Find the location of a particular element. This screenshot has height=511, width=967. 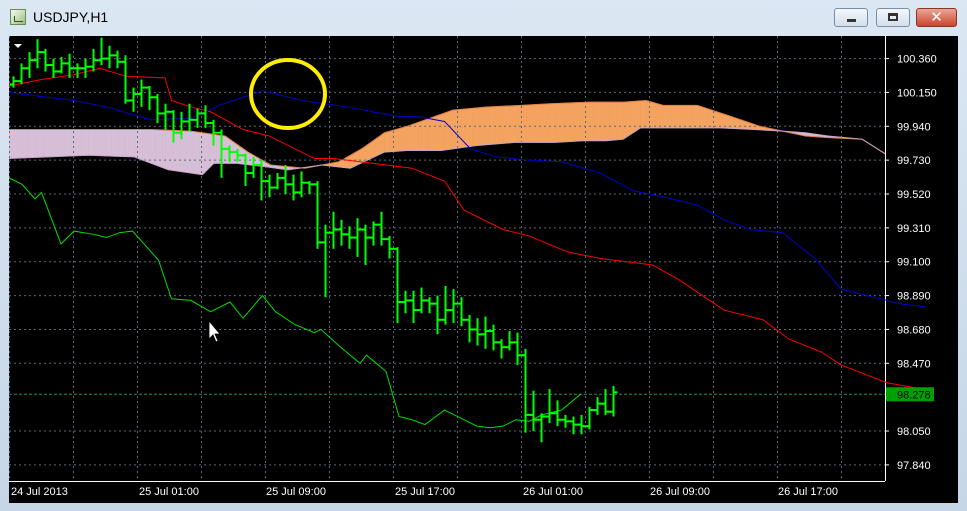

minimize-button is located at coordinates (851, 17).